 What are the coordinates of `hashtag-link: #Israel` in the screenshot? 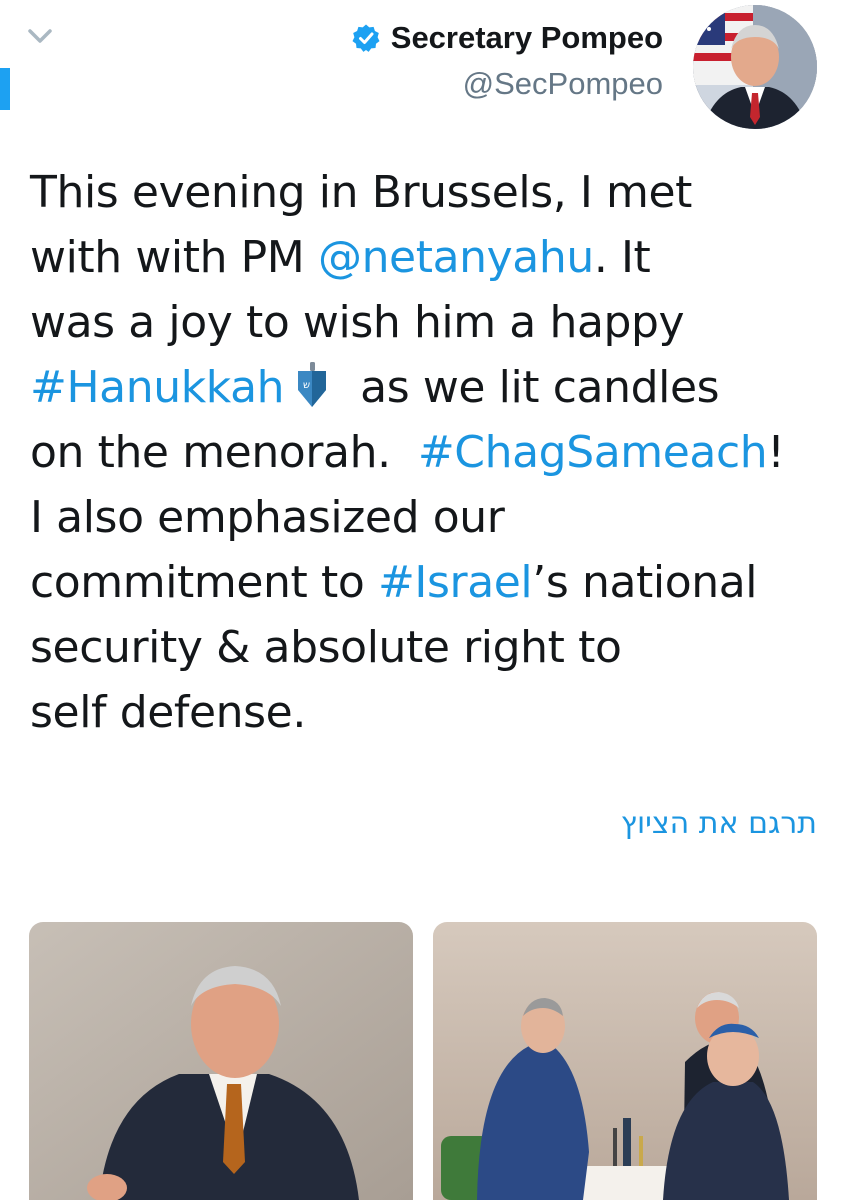 It's located at (455, 582).